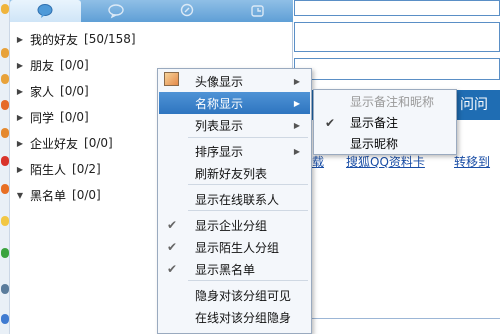 The image size is (500, 334). I want to click on divider, so click(397, 318).